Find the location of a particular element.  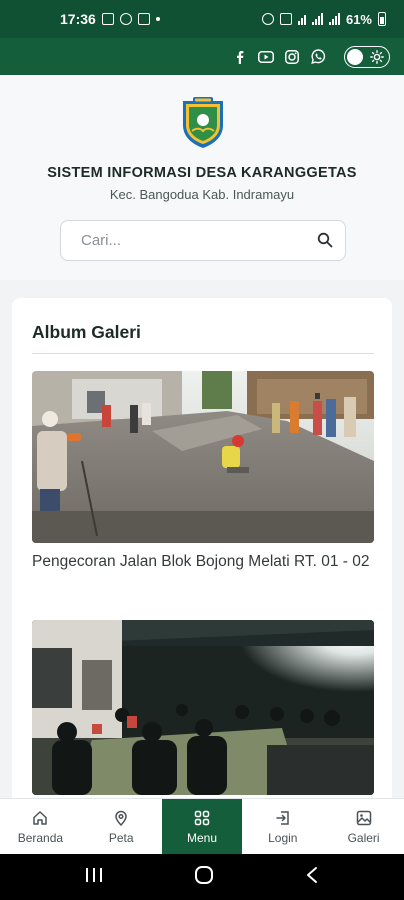

youtube-icon is located at coordinates (266, 57).